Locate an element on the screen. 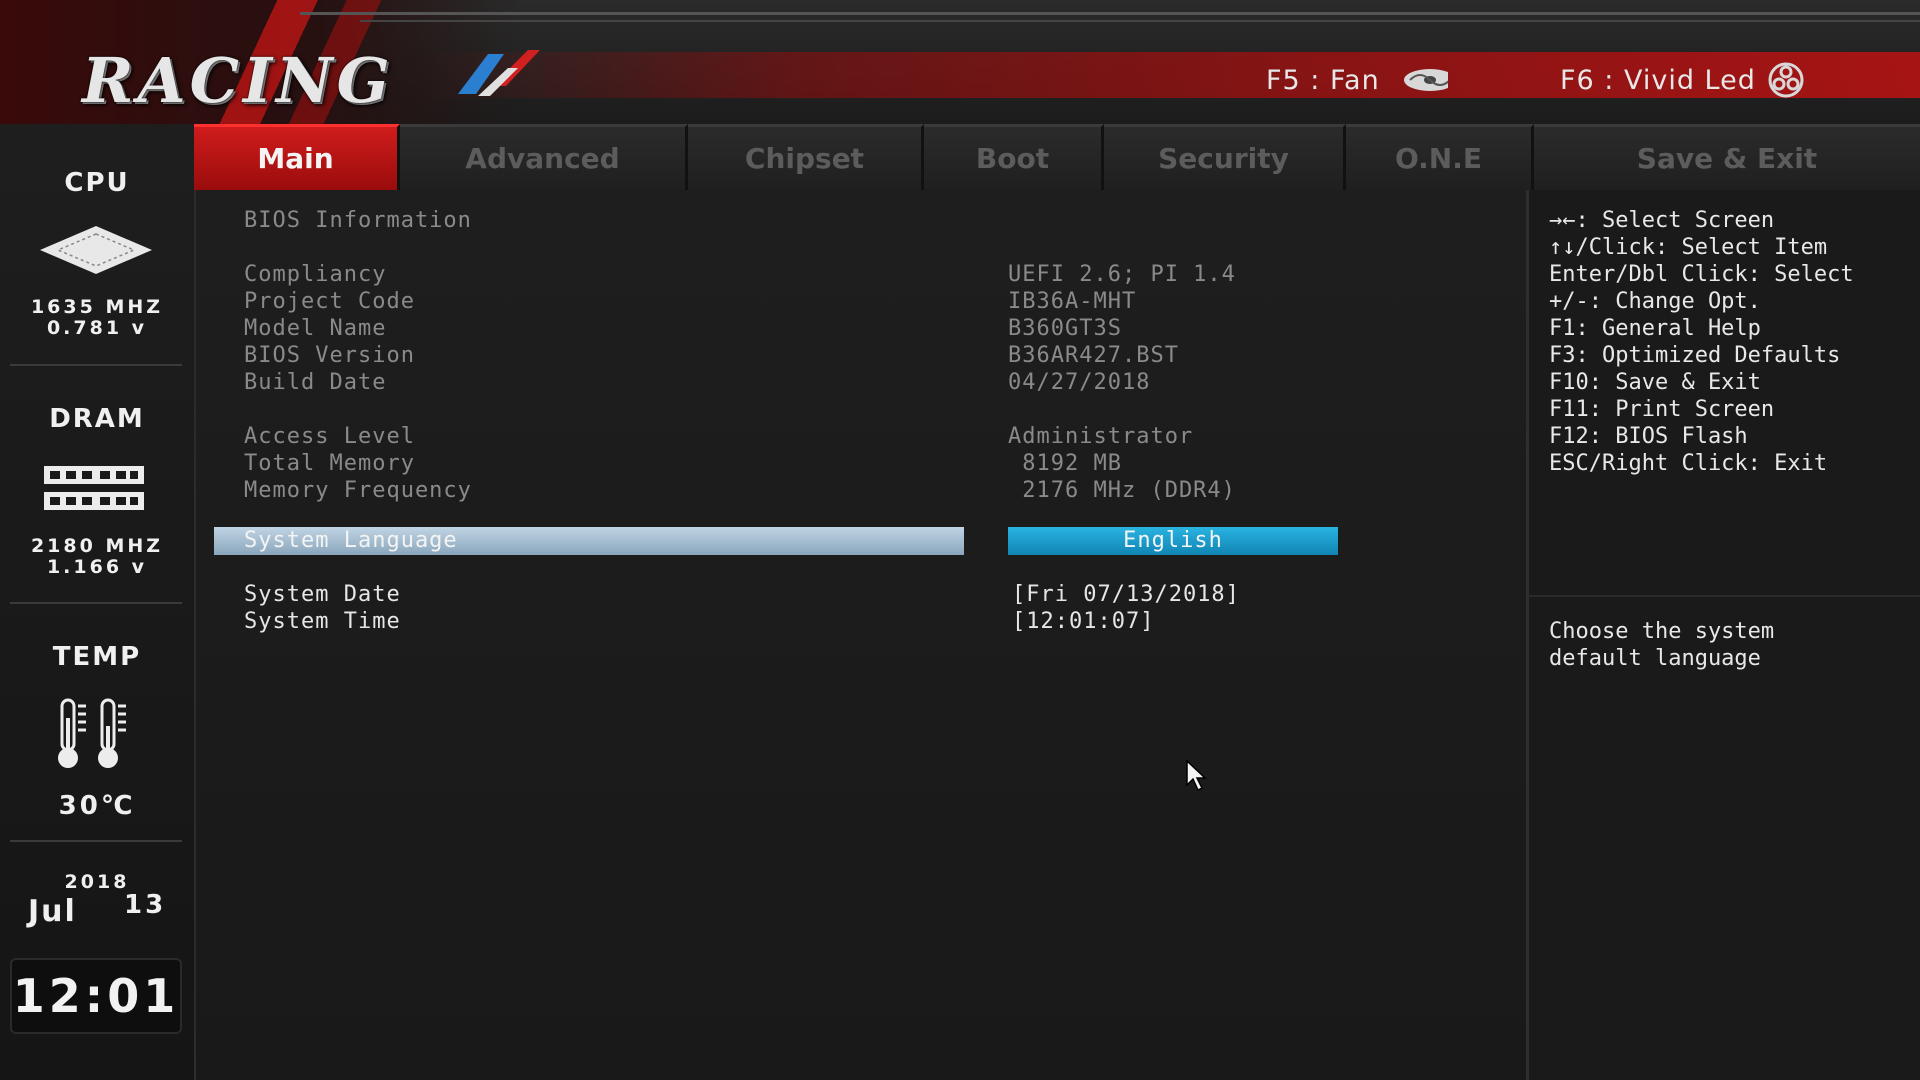  tab-main: Main is located at coordinates (297, 157).